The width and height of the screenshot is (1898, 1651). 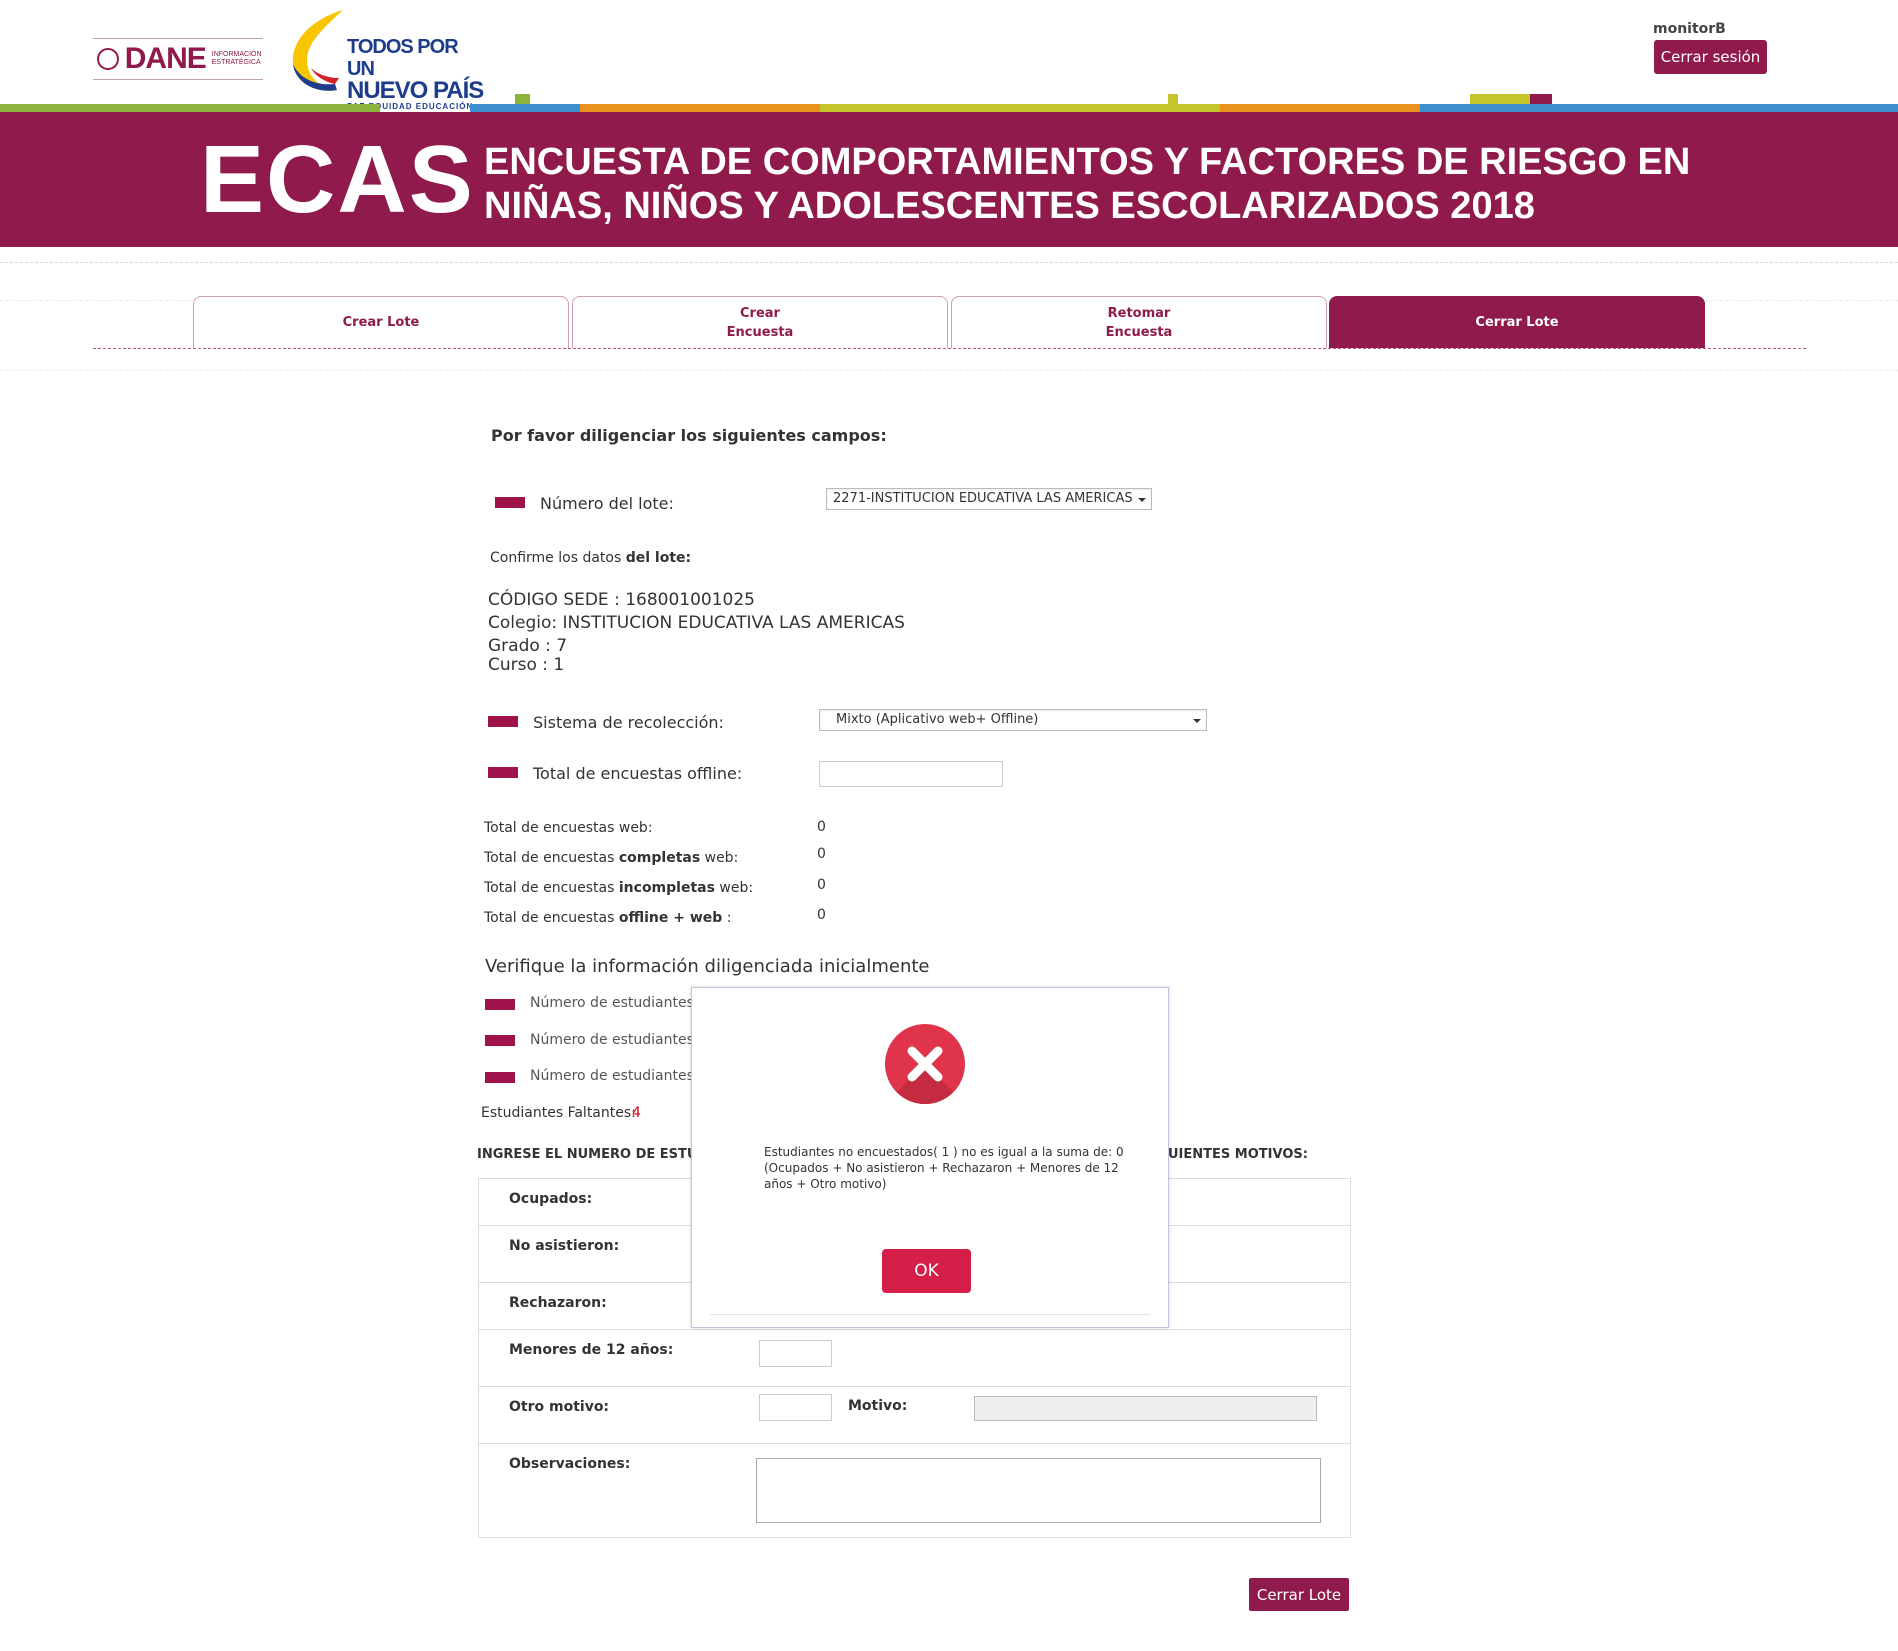 I want to click on confirm-label: Confirme los datos del lote:, so click(x=590, y=558).